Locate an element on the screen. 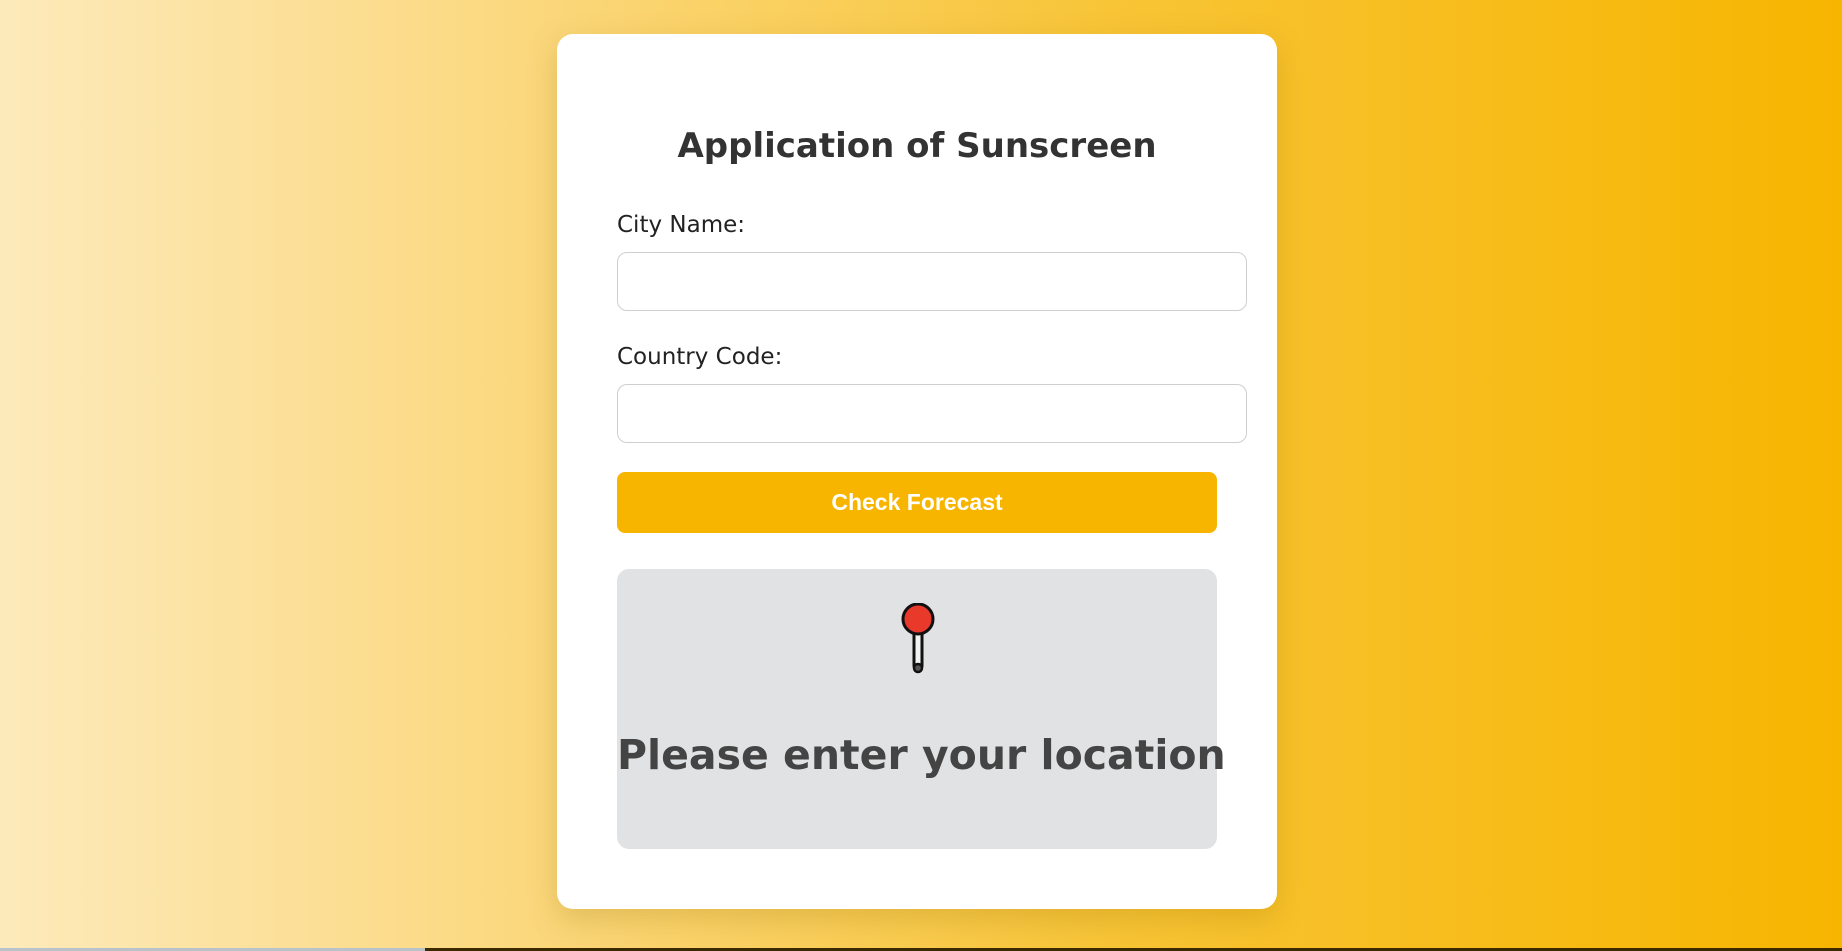  result-panel: Please enter your location is located at coordinates (921, 709).